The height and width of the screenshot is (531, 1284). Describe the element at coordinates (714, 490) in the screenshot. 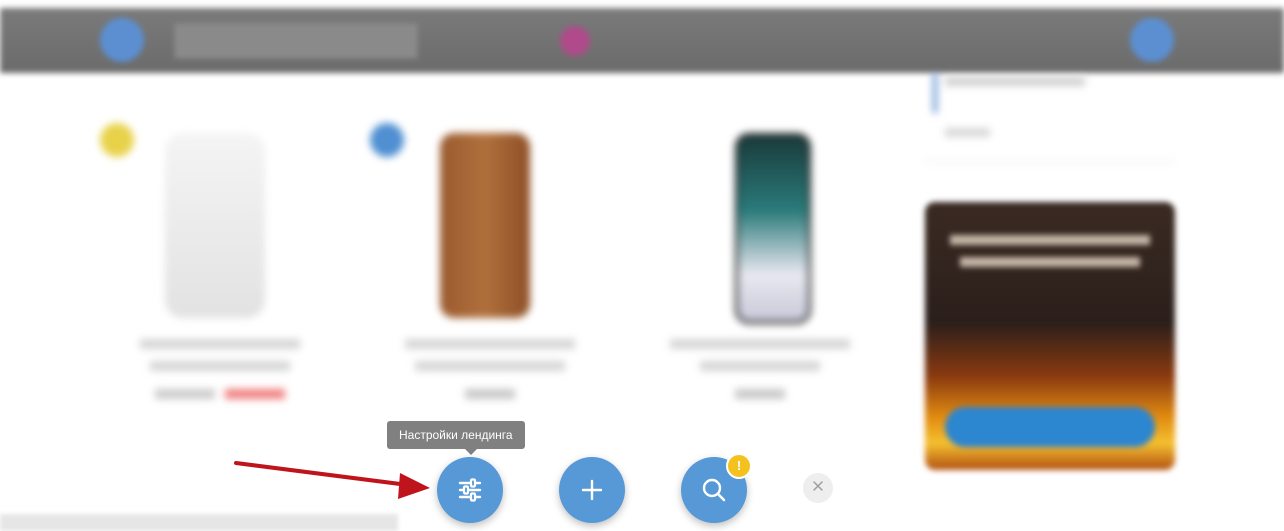

I see `search-icon` at that location.